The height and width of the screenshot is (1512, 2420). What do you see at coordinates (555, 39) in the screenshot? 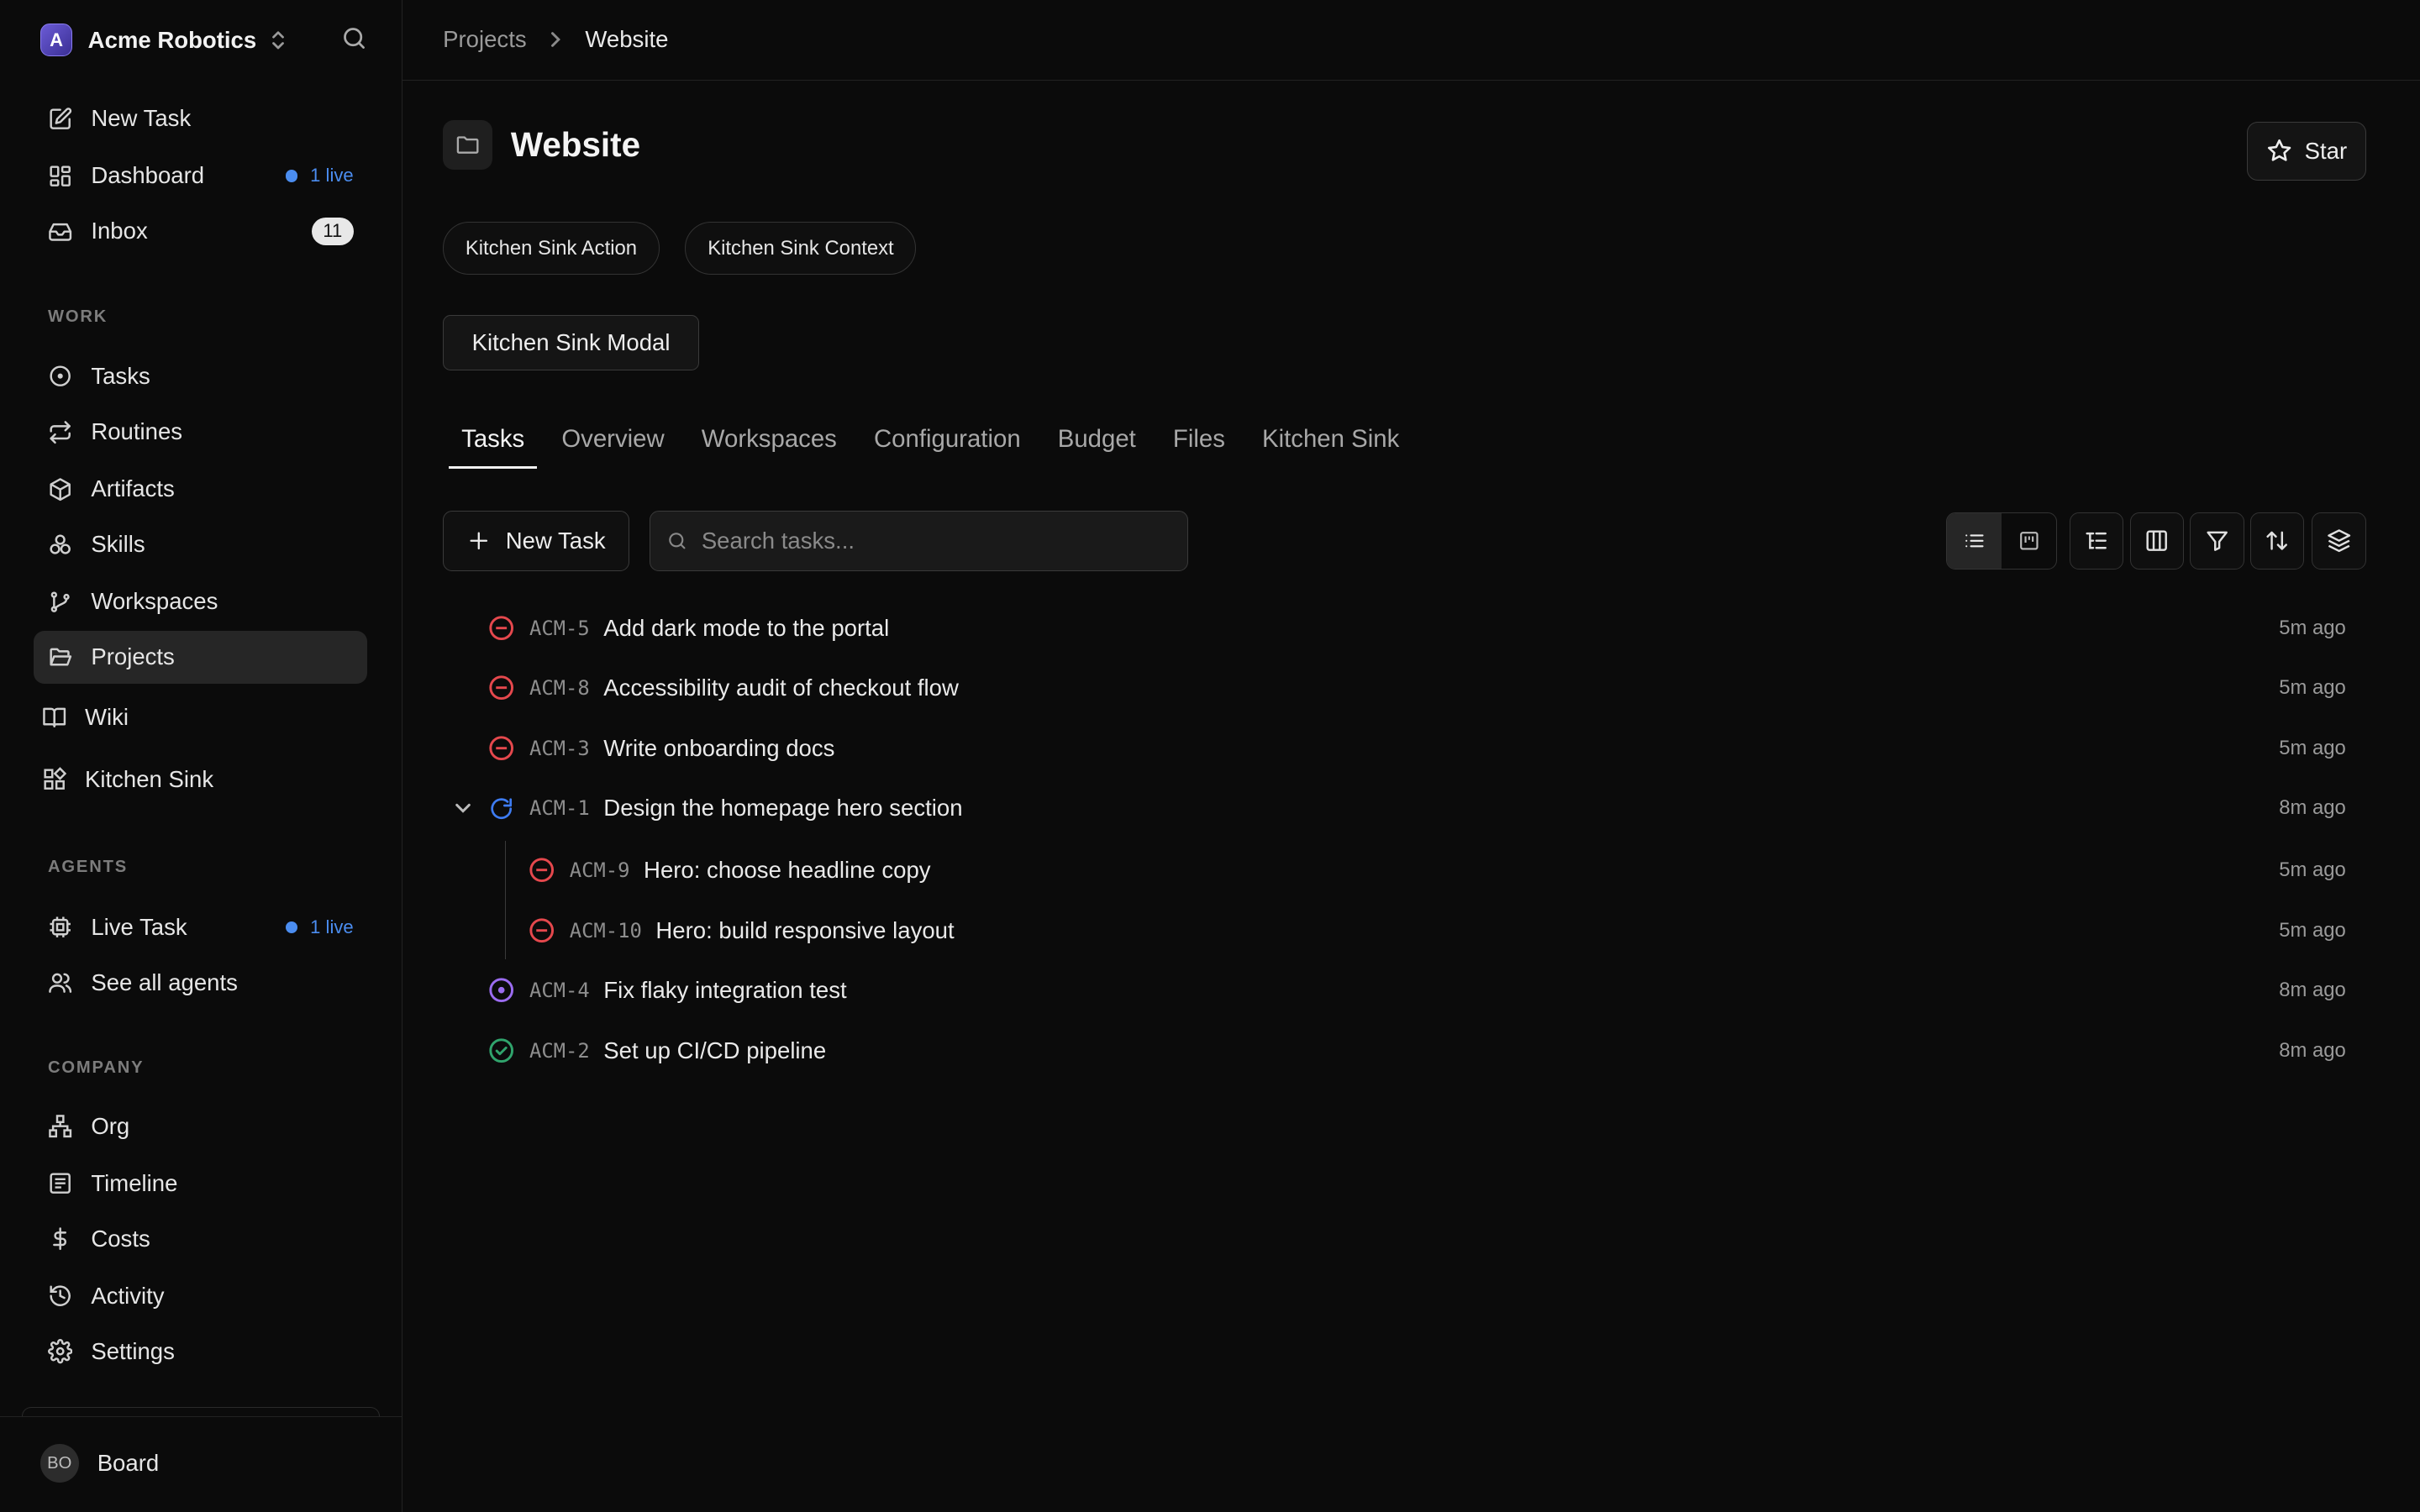
I see `chevron-right-icon` at bounding box center [555, 39].